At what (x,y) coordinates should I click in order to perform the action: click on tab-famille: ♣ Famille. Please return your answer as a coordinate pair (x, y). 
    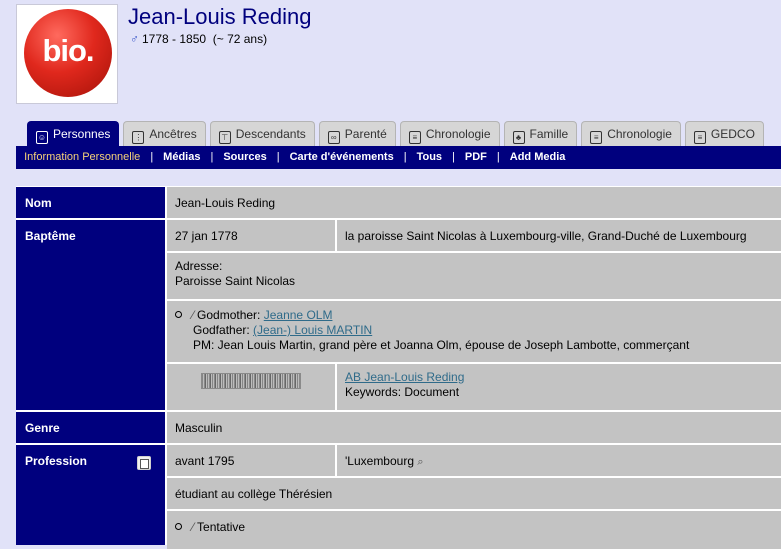
    Looking at the image, I should click on (540, 133).